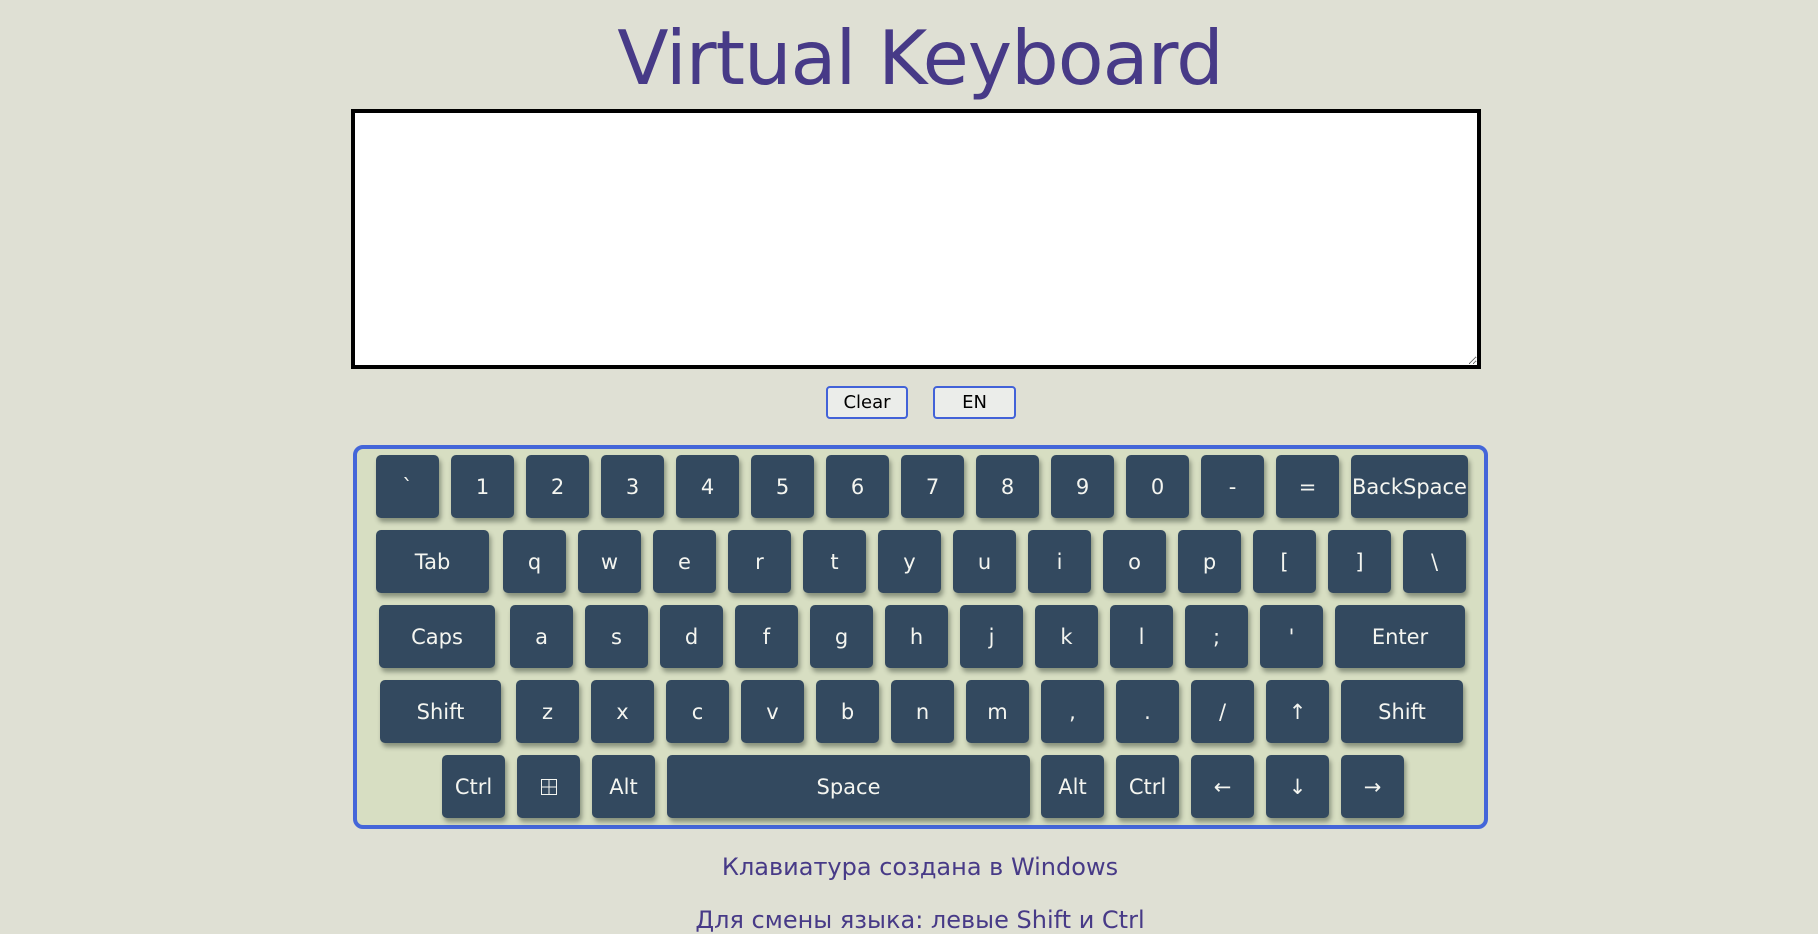 The width and height of the screenshot is (1818, 934). I want to click on key-caps: Caps, so click(437, 636).